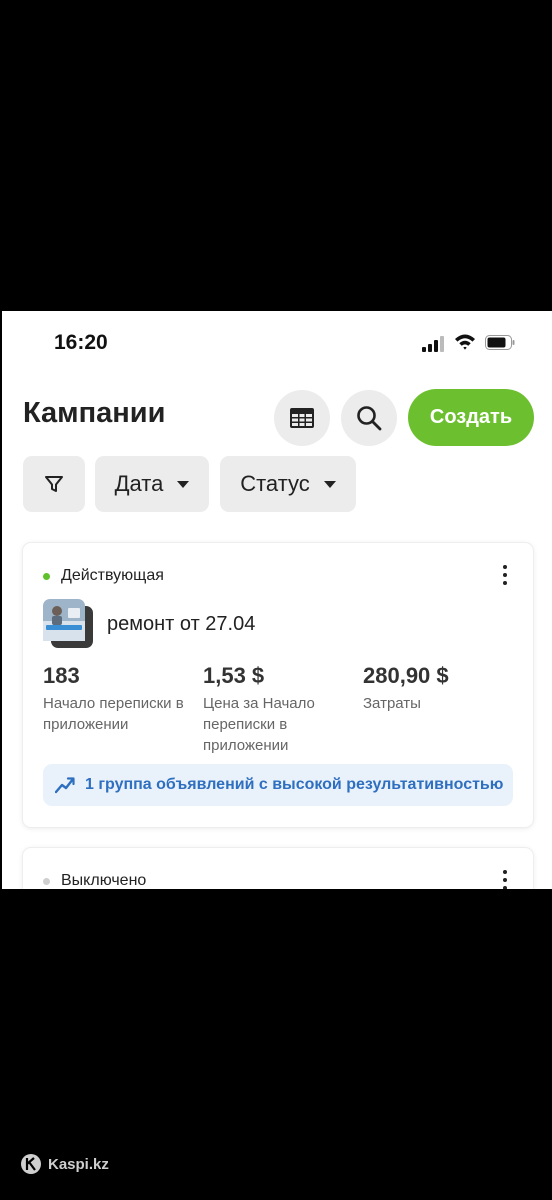  What do you see at coordinates (500, 342) in the screenshot?
I see `battery-icon` at bounding box center [500, 342].